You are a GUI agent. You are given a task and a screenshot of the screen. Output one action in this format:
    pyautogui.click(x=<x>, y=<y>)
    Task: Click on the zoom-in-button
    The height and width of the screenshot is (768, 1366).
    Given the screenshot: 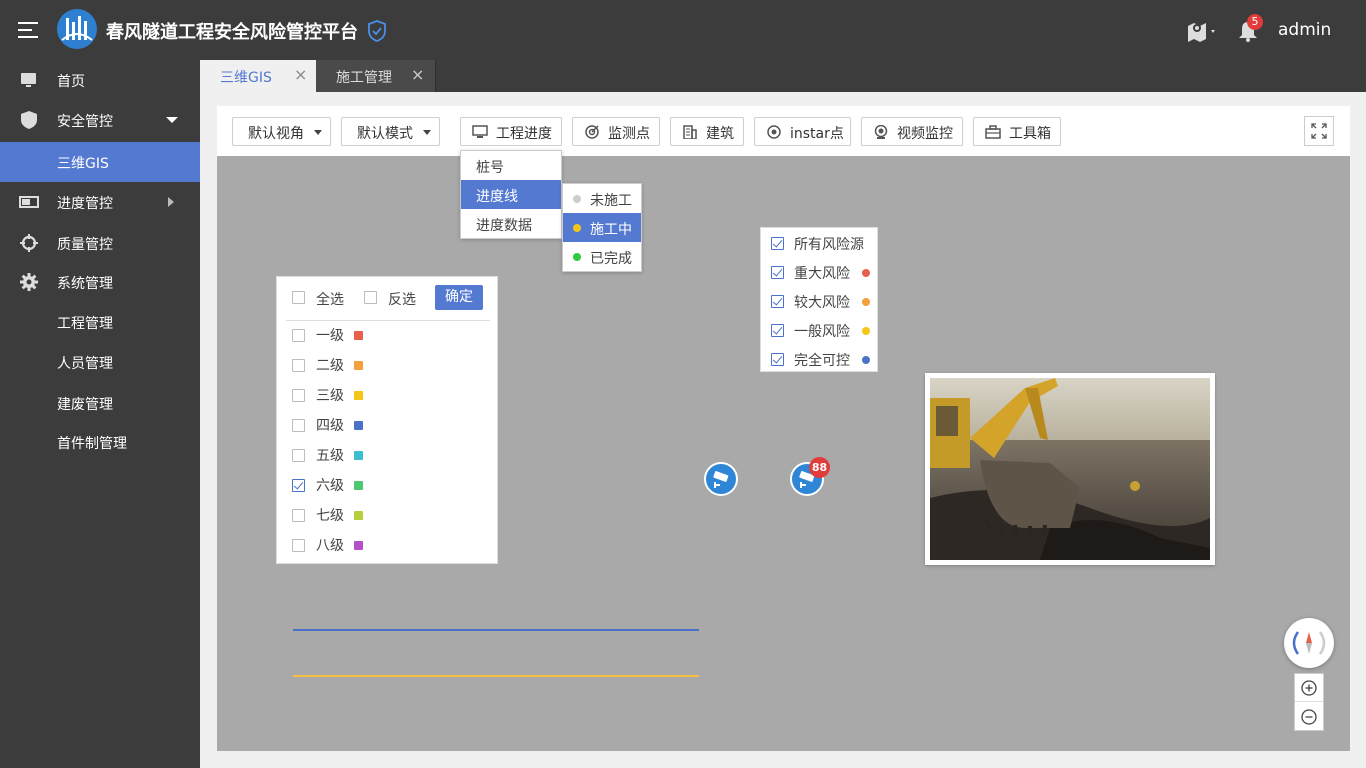 What is the action you would take?
    pyautogui.click(x=1309, y=688)
    